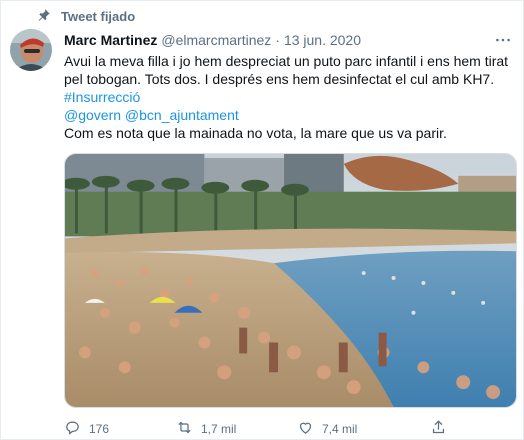 This screenshot has height=440, width=524. Describe the element at coordinates (503, 40) in the screenshot. I see `more-options-icon` at that location.